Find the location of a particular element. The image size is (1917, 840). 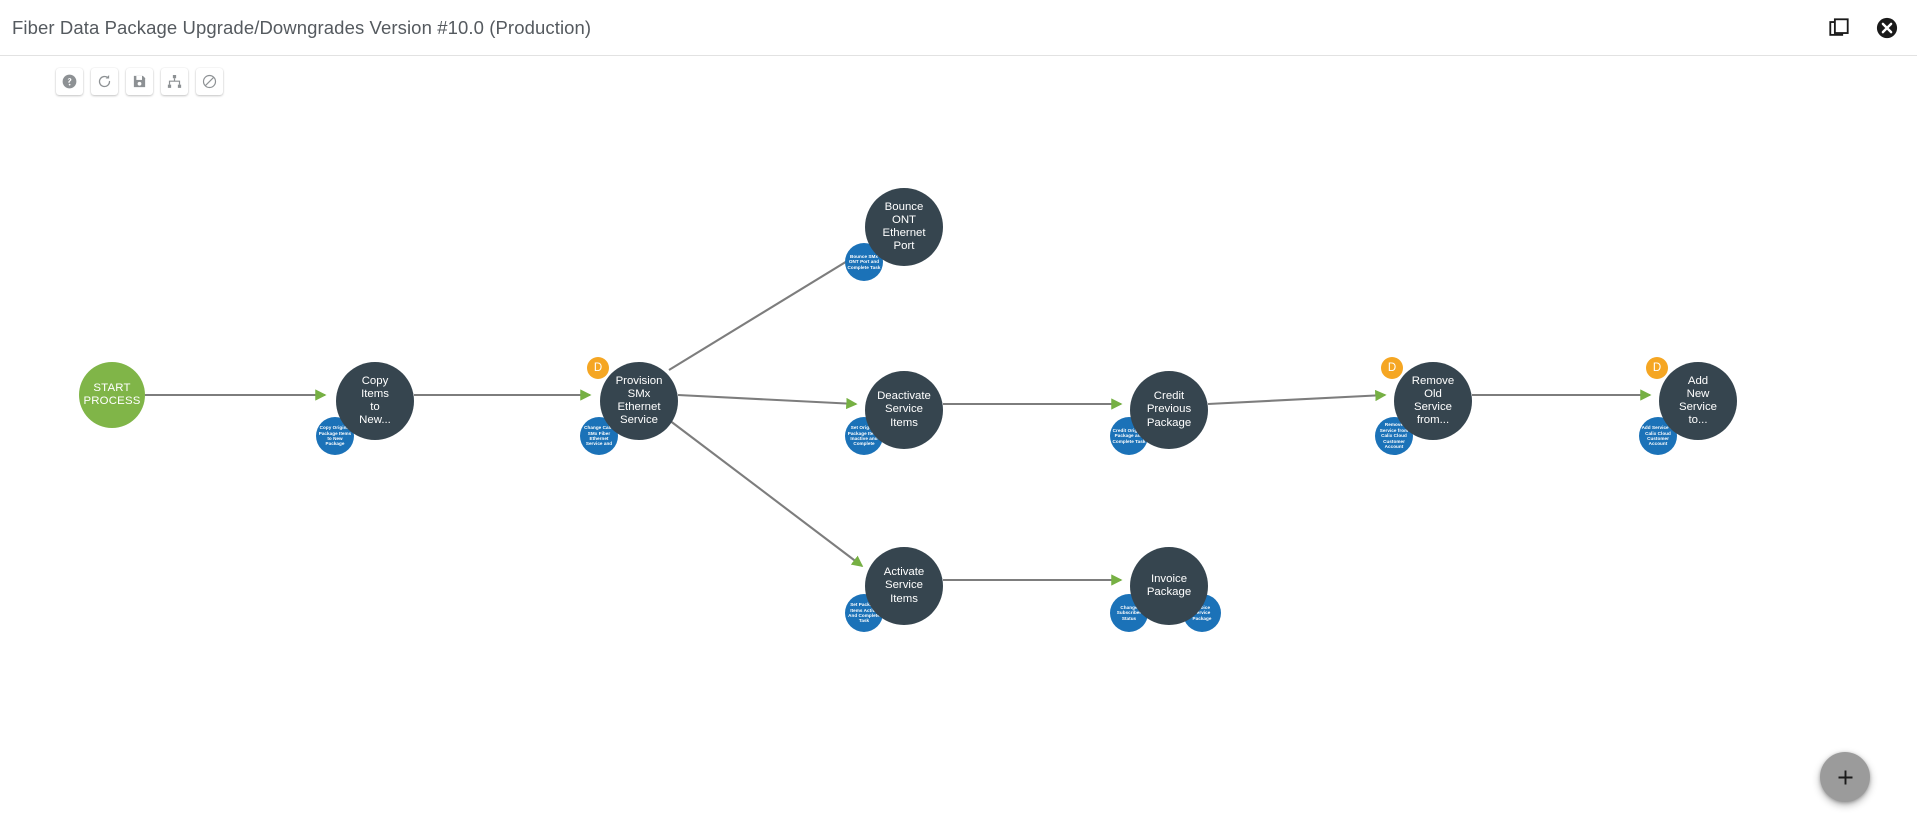

edge-provision-deactivate is located at coordinates (767, 401).